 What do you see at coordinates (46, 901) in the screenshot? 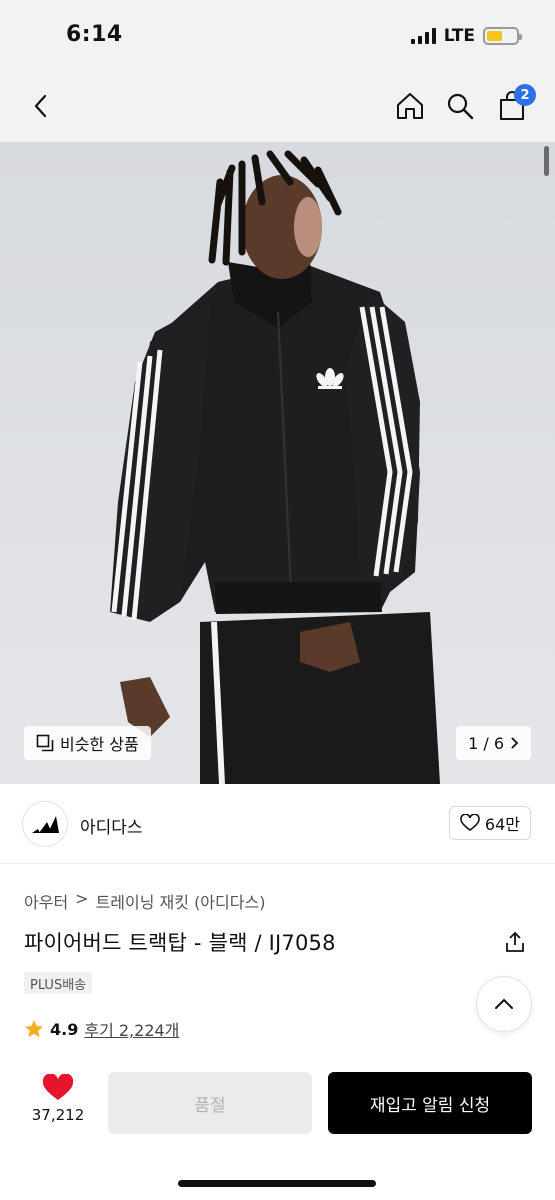
I see `breadcrumb-category: 아우터` at bounding box center [46, 901].